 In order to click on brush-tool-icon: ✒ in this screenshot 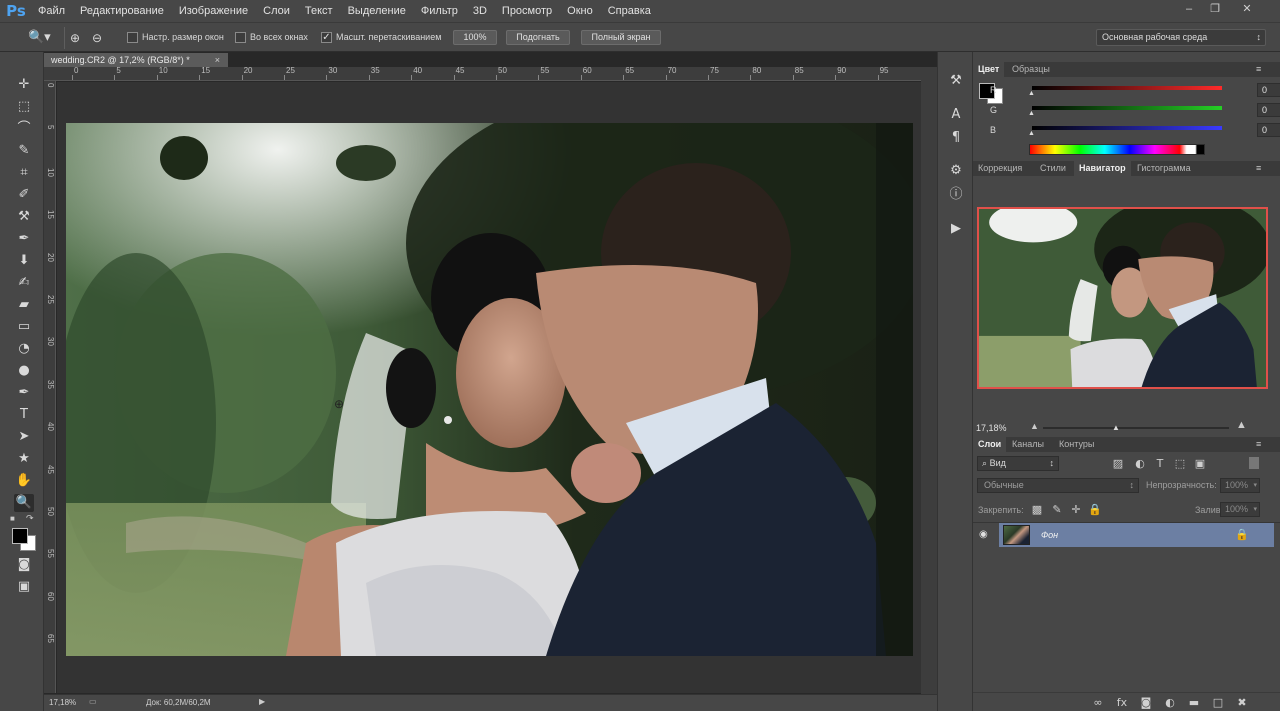, I will do `click(24, 239)`.